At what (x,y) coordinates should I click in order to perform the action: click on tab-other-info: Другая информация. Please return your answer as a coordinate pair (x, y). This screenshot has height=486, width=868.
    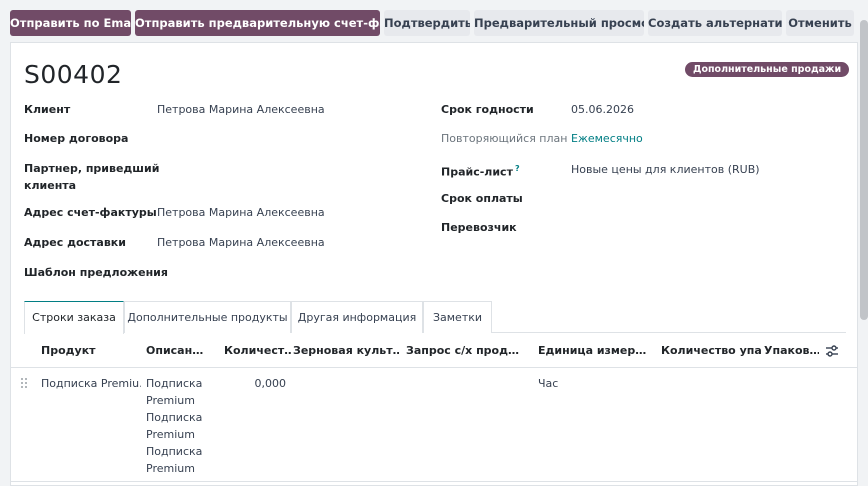
    Looking at the image, I should click on (357, 317).